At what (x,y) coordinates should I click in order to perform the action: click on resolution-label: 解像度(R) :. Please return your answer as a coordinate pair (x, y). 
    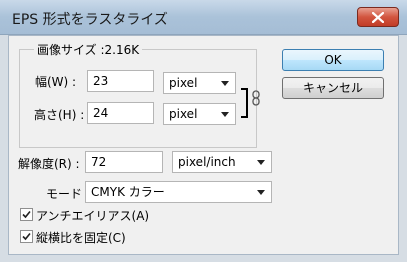
    Looking at the image, I should click on (49, 164).